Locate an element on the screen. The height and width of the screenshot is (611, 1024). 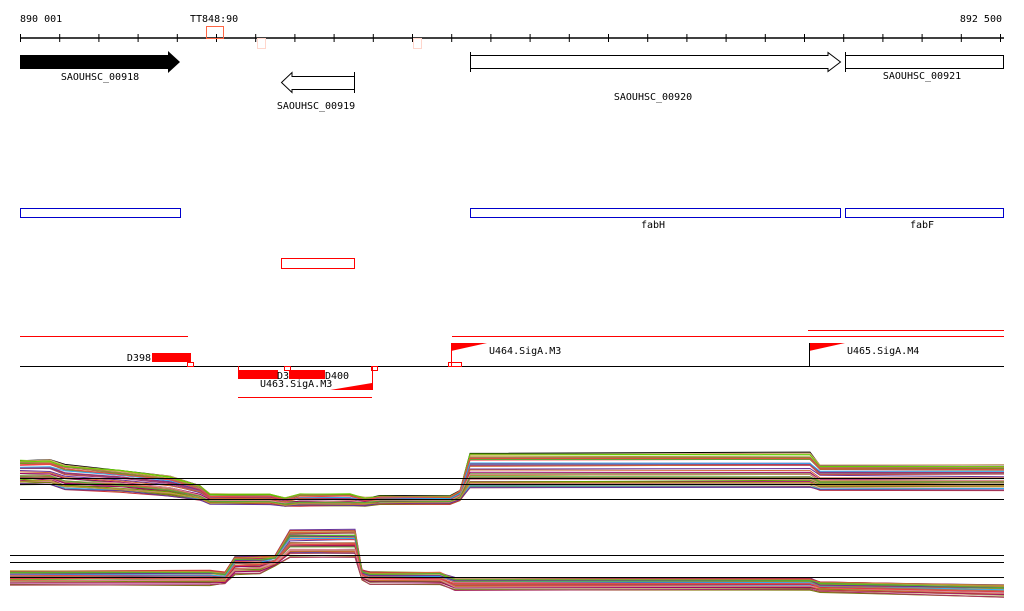
gene-SAOUHSC_00919: SAOUHSC_00919 is located at coordinates (316, 91).